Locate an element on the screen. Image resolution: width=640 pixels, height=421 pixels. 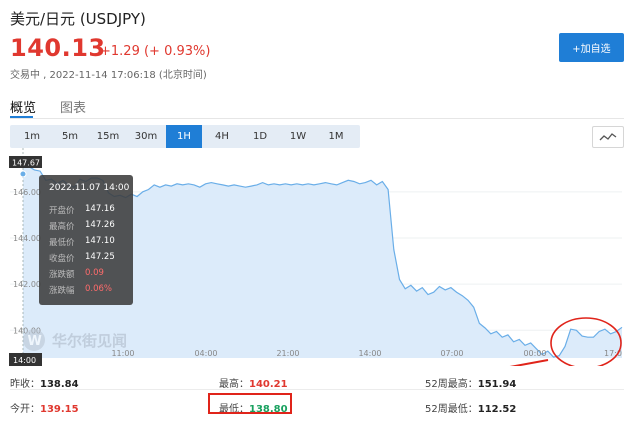
tooltip-value: 147.25 is located at coordinates (100, 257).